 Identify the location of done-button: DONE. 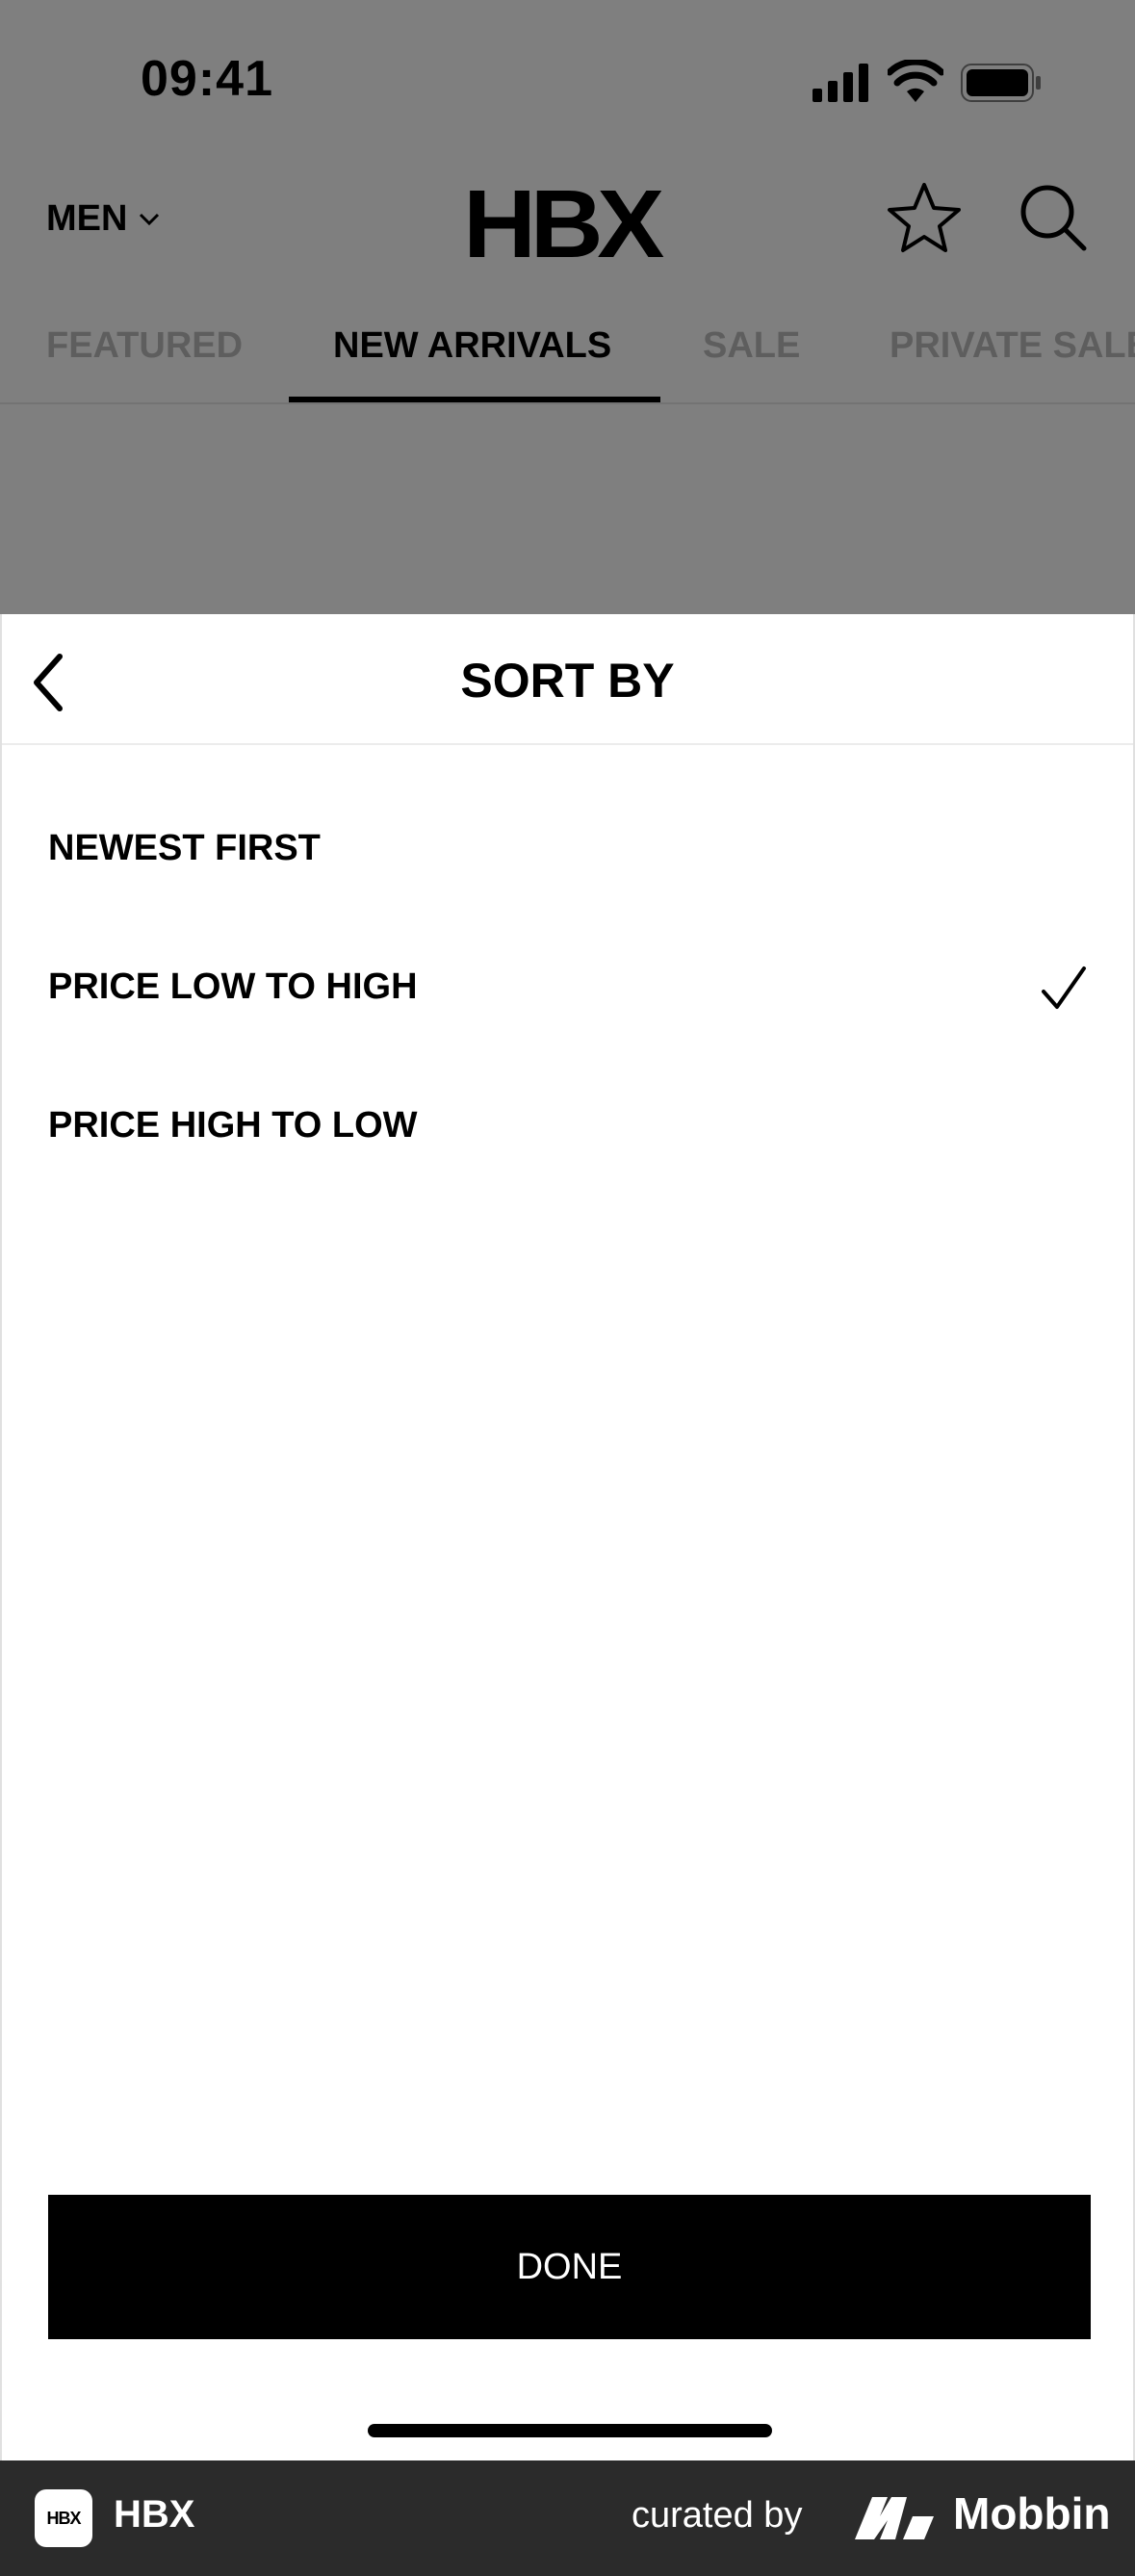
(569, 2267).